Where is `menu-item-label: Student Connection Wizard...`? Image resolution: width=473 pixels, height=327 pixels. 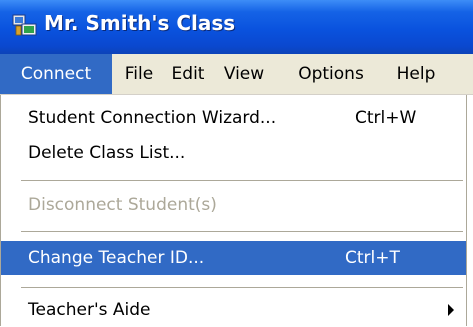
menu-item-label: Student Connection Wizard... is located at coordinates (152, 118).